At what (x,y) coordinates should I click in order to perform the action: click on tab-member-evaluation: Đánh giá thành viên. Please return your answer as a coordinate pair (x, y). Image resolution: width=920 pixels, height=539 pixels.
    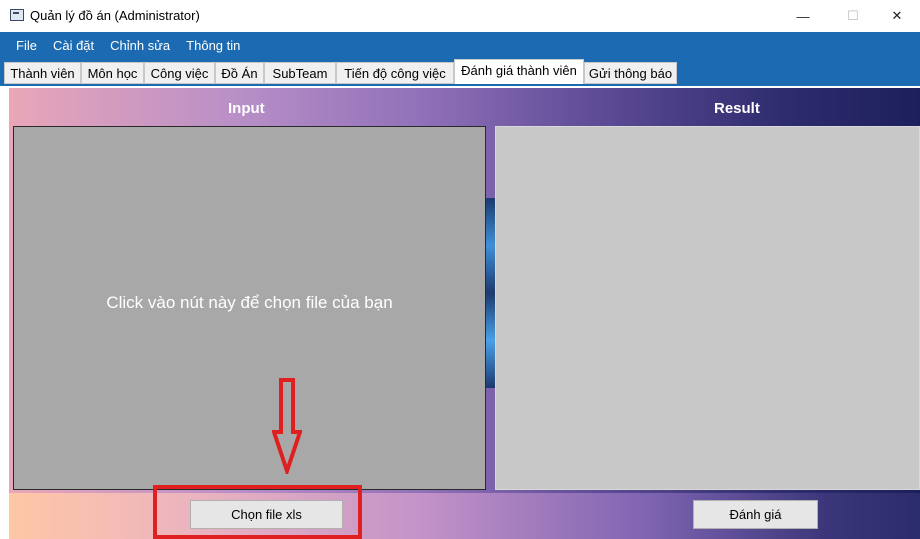
    Looking at the image, I should click on (519, 71).